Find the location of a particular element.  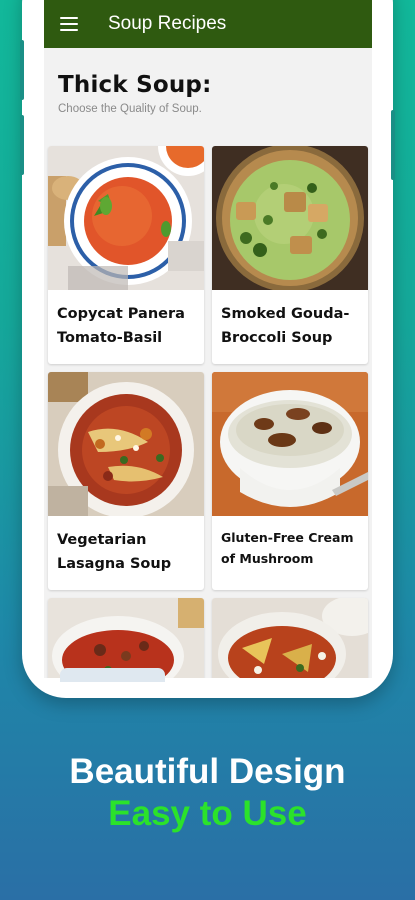

recipe-card: Copycat Panera Tomato-Basil is located at coordinates (126, 255).